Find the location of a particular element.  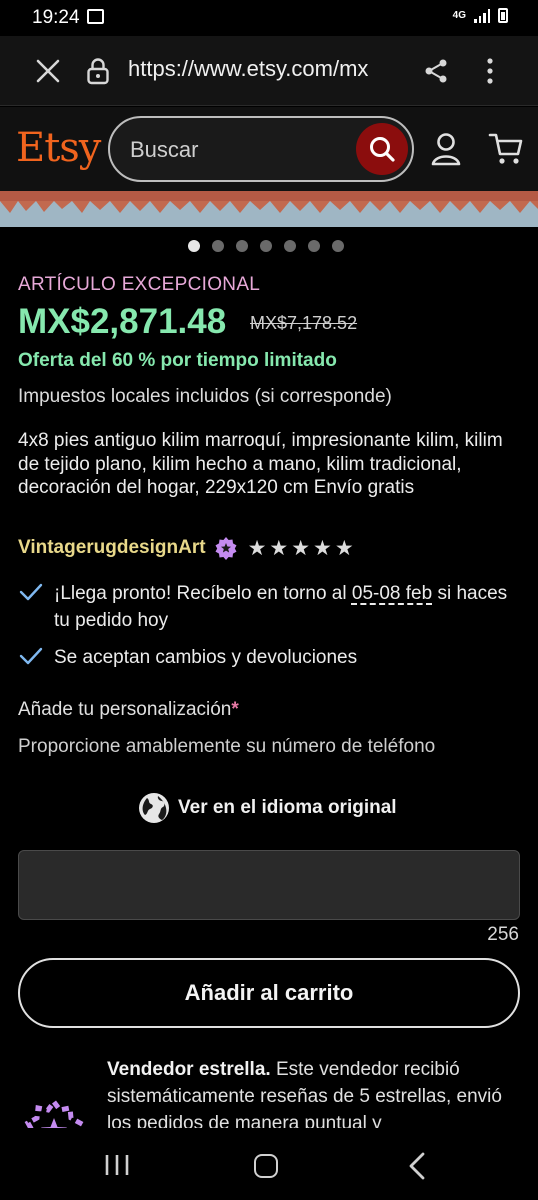

returns-policy: Se aceptan cambios y devoluciones is located at coordinates (187, 657).